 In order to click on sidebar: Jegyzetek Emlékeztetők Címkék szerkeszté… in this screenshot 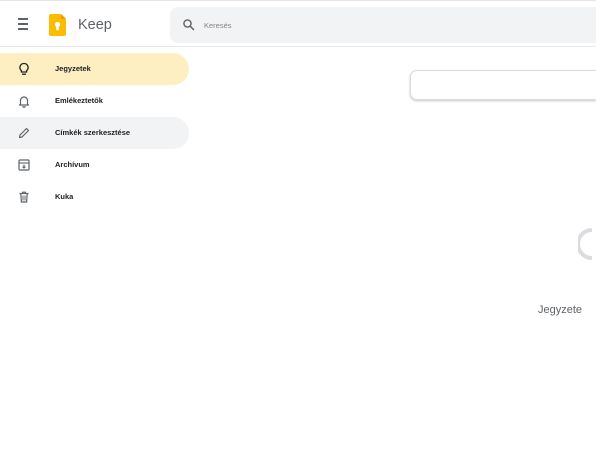, I will do `click(100, 133)`.